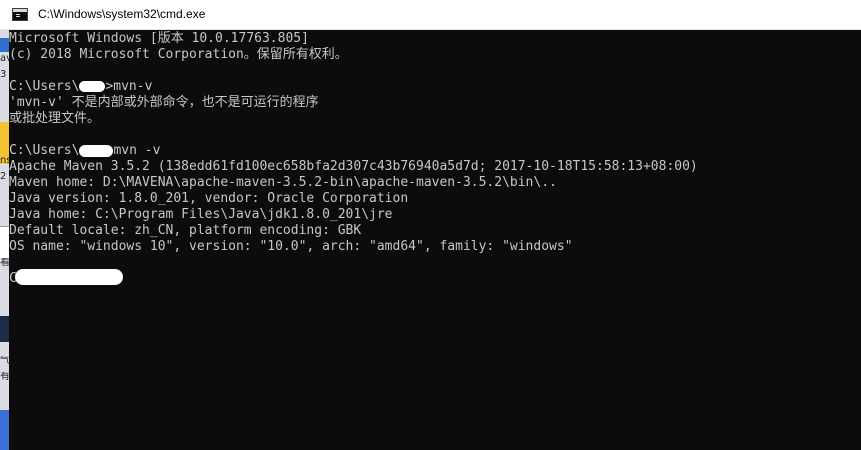  I want to click on desktop-label-fragment: 3, so click(3, 75).